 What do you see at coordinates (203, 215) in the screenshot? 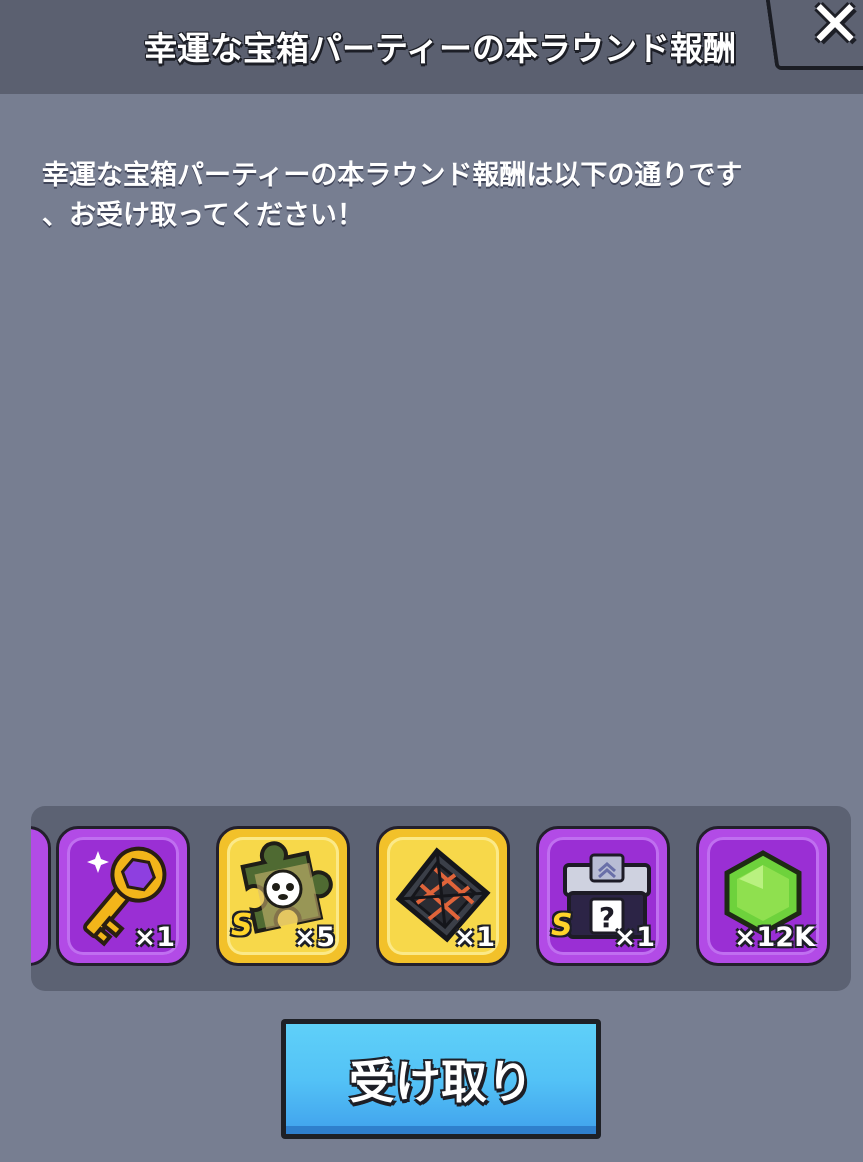
I see `reward-message-line-2: 、お受け取ってください！` at bounding box center [203, 215].